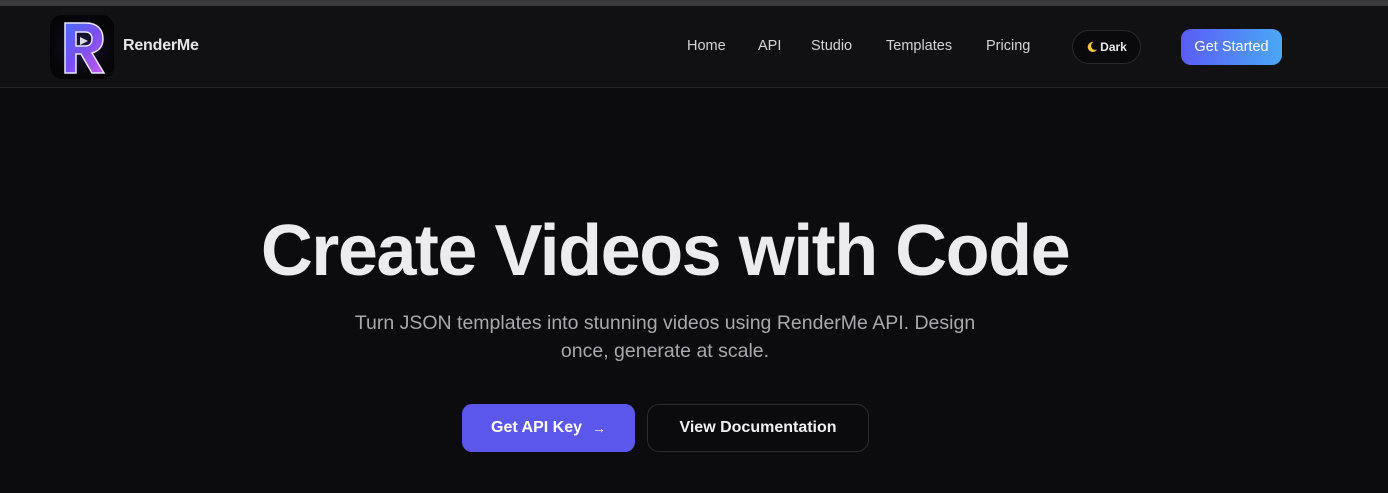 The width and height of the screenshot is (1388, 493). I want to click on hero-title: Create Videos with Code, so click(665, 251).